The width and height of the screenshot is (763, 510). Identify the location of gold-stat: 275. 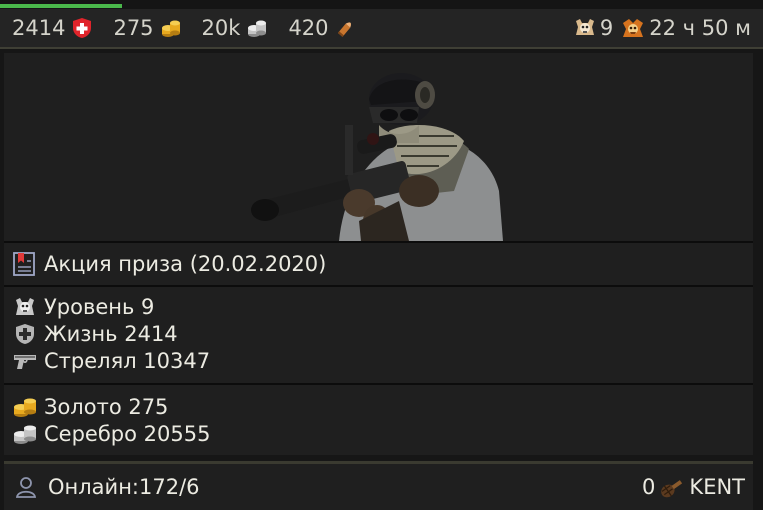
(147, 28).